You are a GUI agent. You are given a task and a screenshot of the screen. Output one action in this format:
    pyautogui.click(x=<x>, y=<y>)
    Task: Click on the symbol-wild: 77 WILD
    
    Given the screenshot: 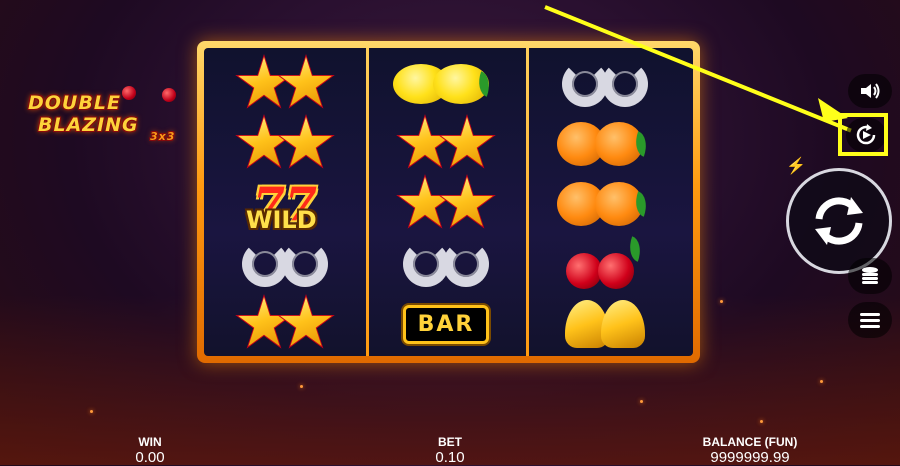 What is the action you would take?
    pyautogui.click(x=285, y=204)
    